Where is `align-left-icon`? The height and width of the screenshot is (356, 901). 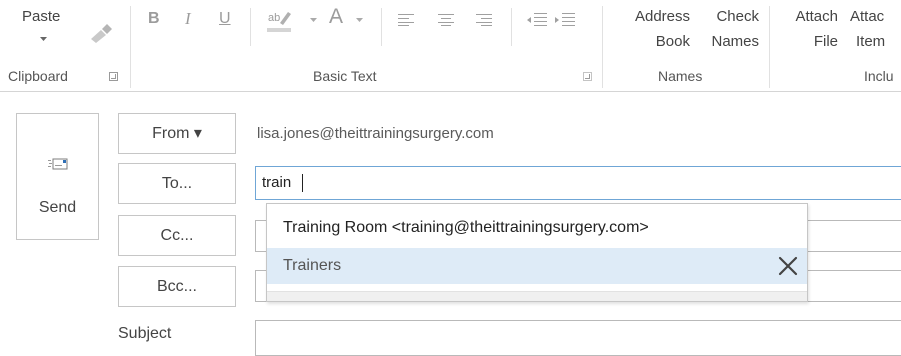 align-left-icon is located at coordinates (406, 20).